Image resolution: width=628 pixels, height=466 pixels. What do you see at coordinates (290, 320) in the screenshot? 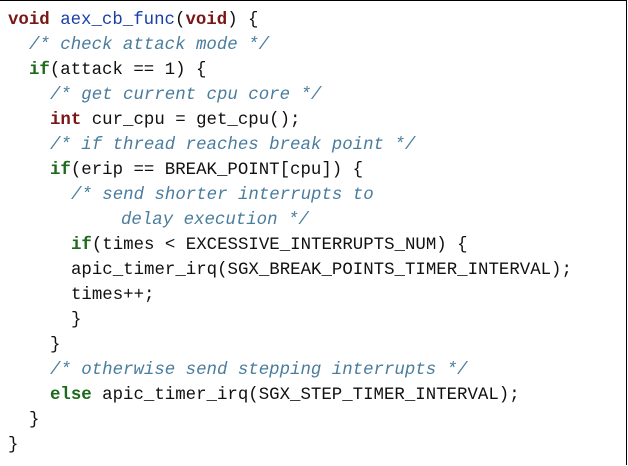
I see `code-line-13: }` at bounding box center [290, 320].